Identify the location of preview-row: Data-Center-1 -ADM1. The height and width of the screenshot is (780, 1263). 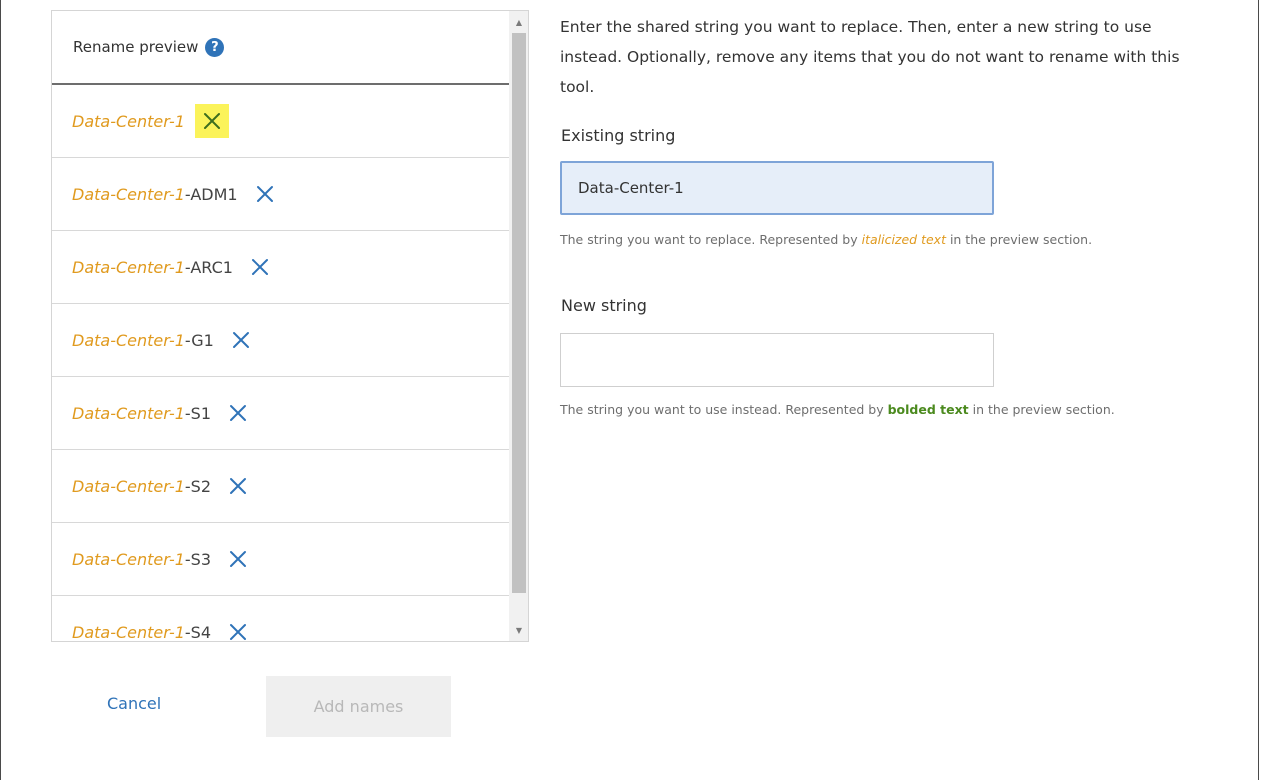
(280, 194).